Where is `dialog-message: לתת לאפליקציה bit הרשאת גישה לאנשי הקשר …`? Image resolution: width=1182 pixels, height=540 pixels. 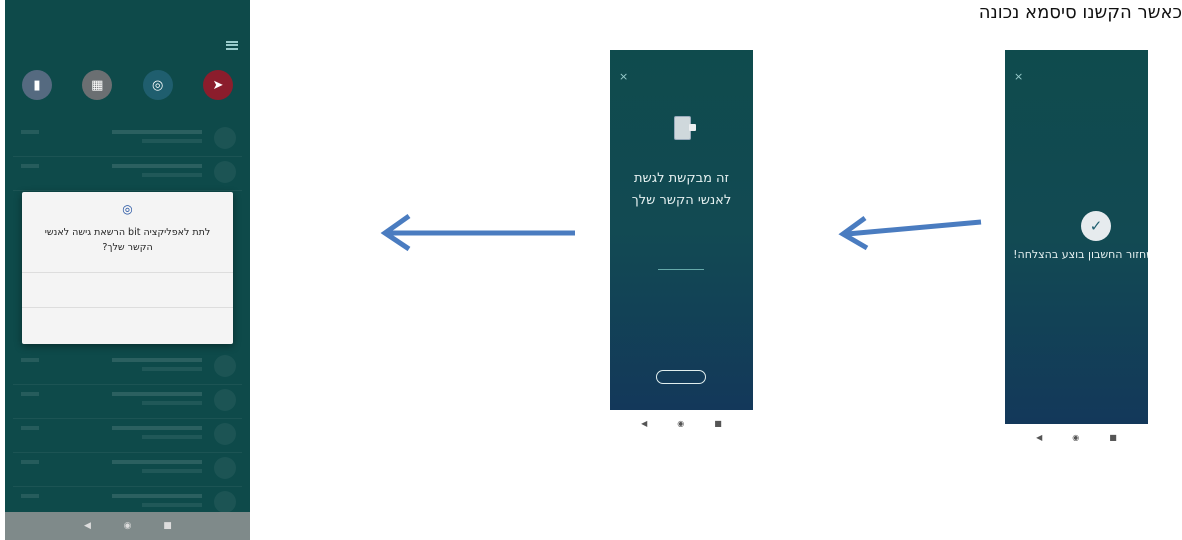
dialog-message: לתת לאפליקציה bit הרשאת גישה לאנשי הקשר … is located at coordinates (127, 240).